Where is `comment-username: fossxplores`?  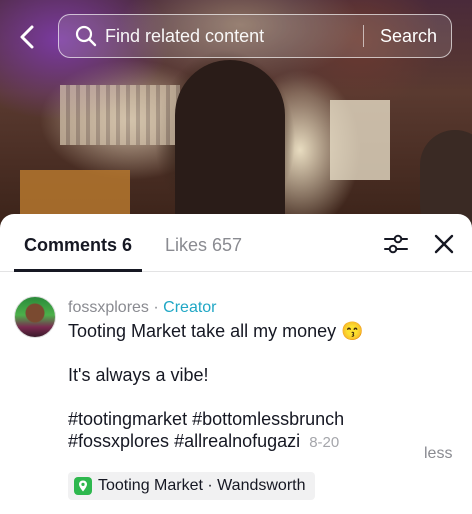
comment-username: fossxplores is located at coordinates (108, 307).